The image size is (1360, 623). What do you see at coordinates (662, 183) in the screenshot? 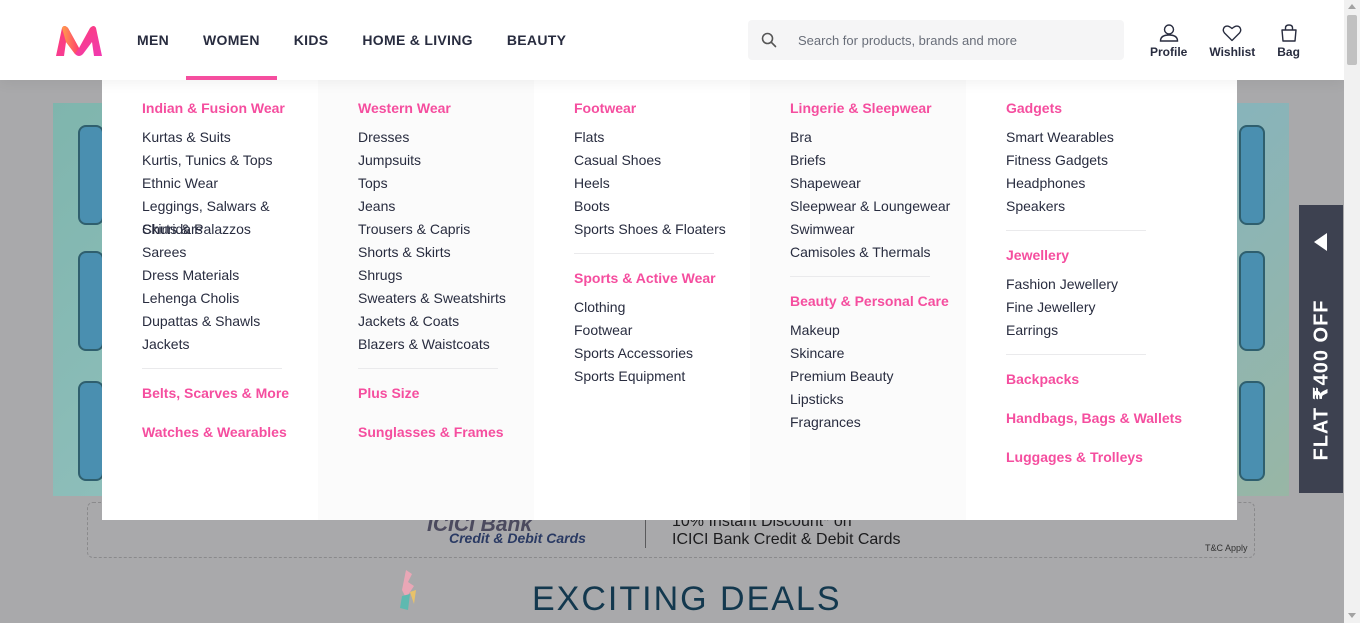
I see `menu-item: Heels` at bounding box center [662, 183].